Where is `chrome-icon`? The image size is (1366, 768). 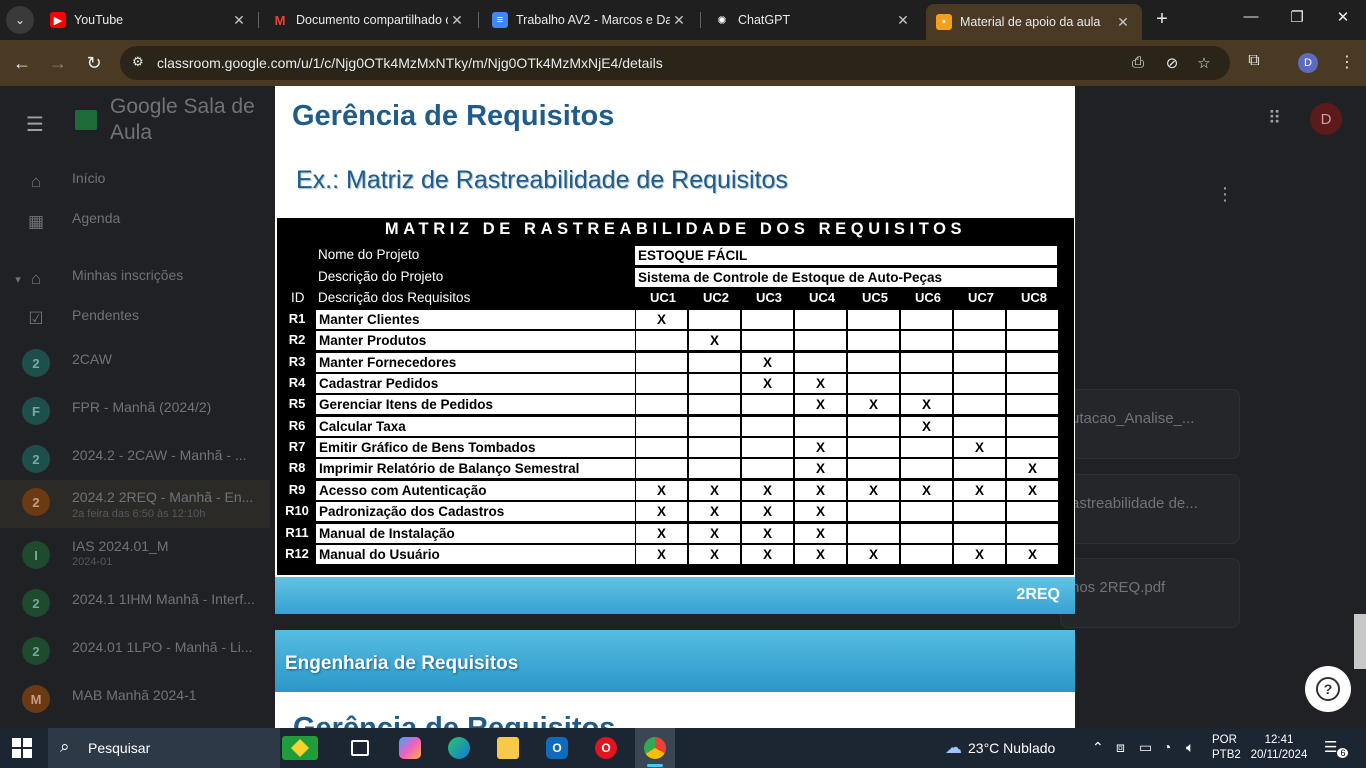 chrome-icon is located at coordinates (655, 748).